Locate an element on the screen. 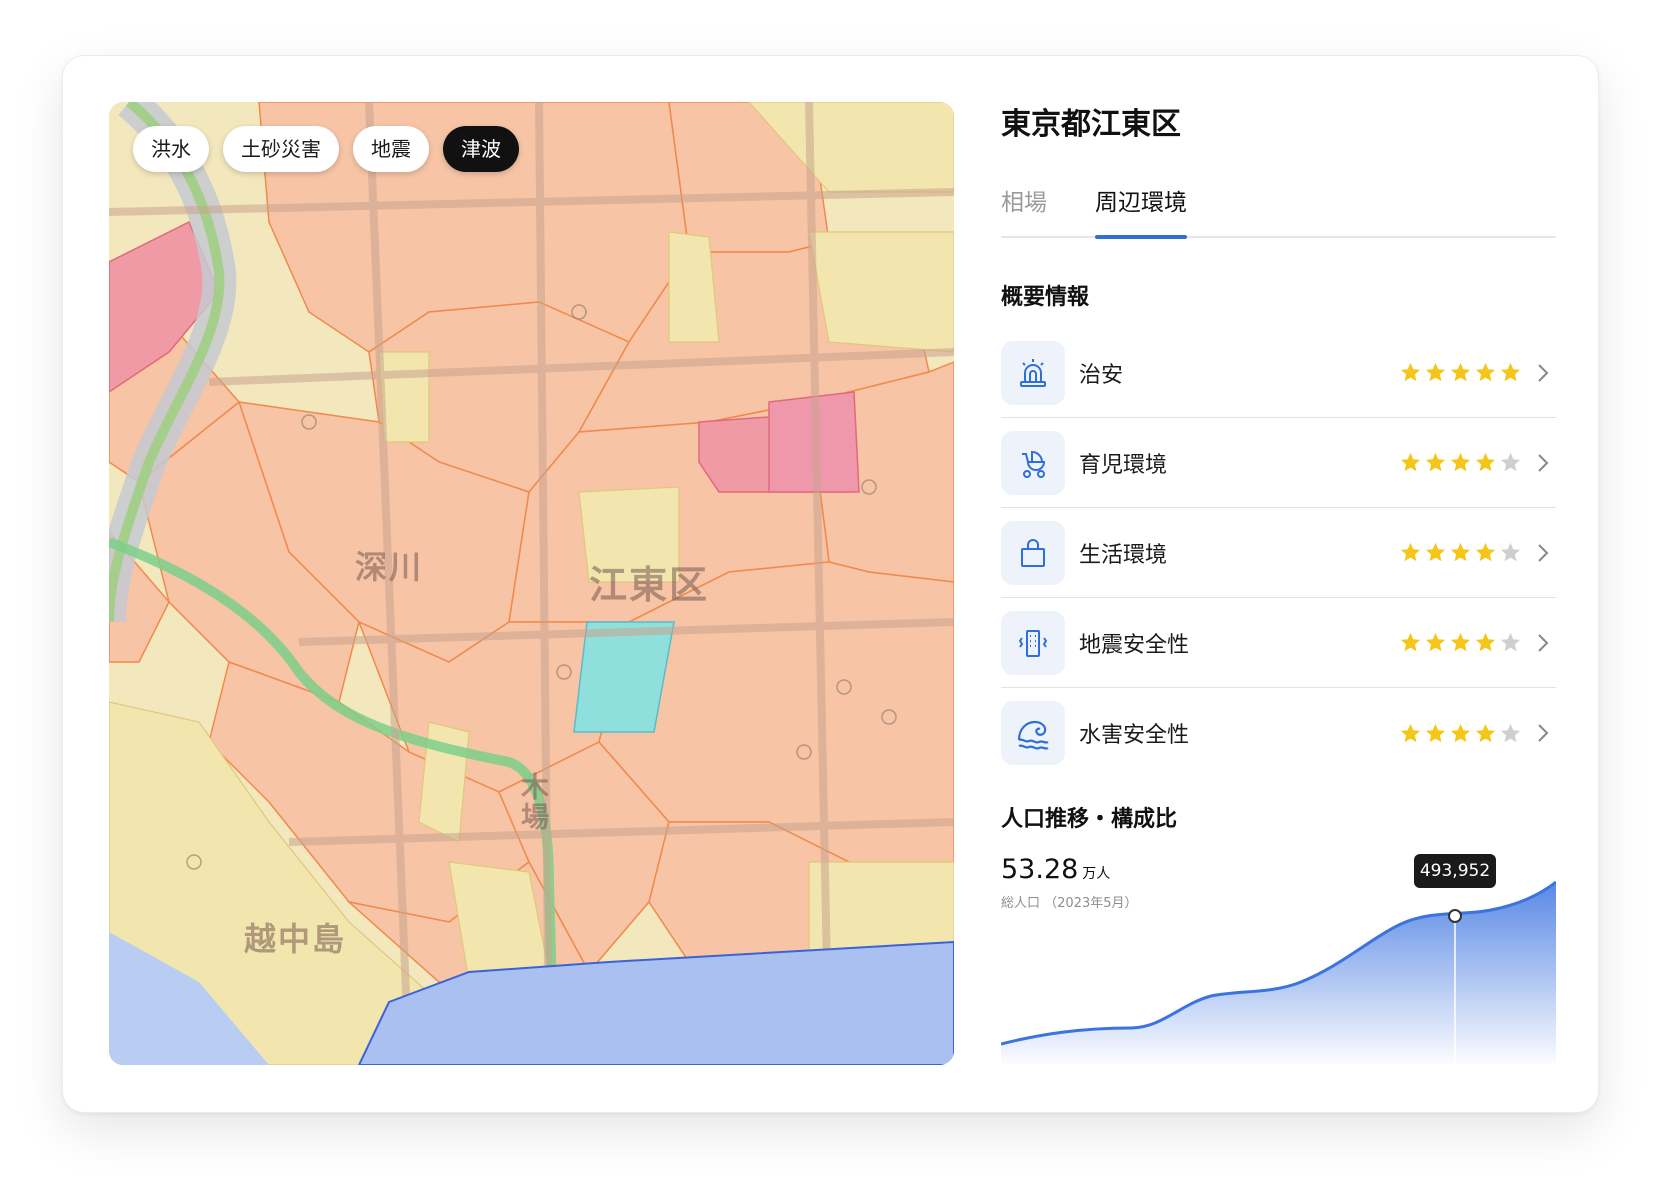 The height and width of the screenshot is (1177, 1657). list-item-label: 生活環境 is located at coordinates (1123, 555).